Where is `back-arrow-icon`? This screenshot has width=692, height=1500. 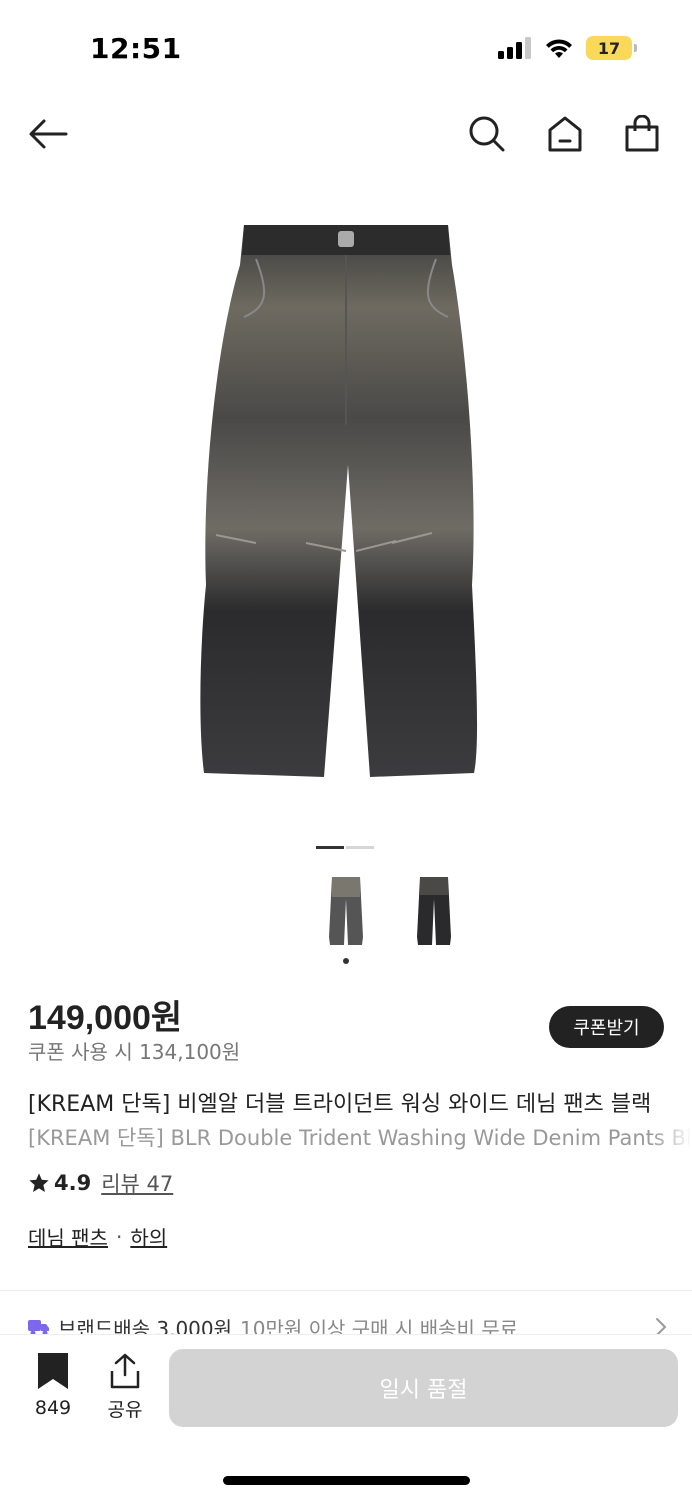
back-arrow-icon is located at coordinates (48, 134).